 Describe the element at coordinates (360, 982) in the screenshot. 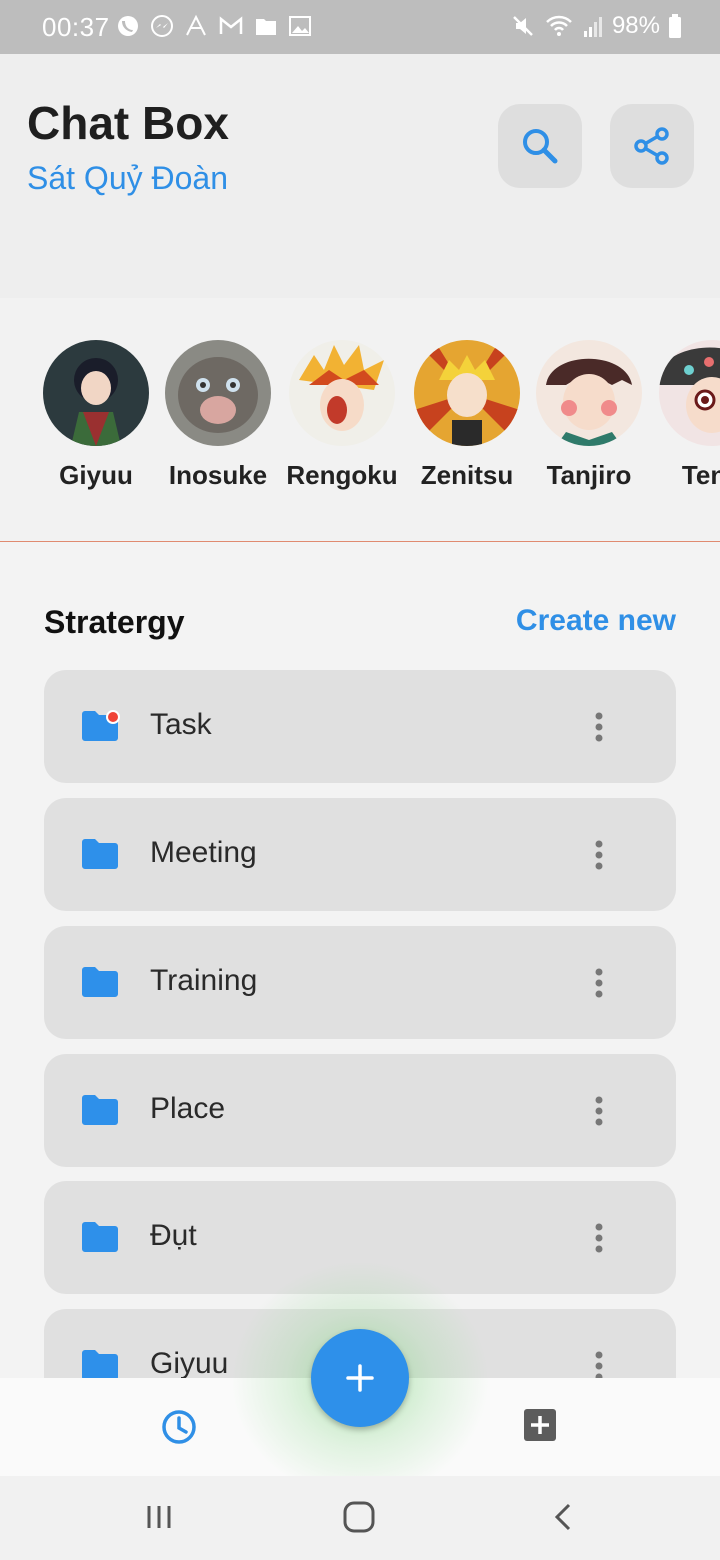

I see `folder-item-training: Training` at that location.